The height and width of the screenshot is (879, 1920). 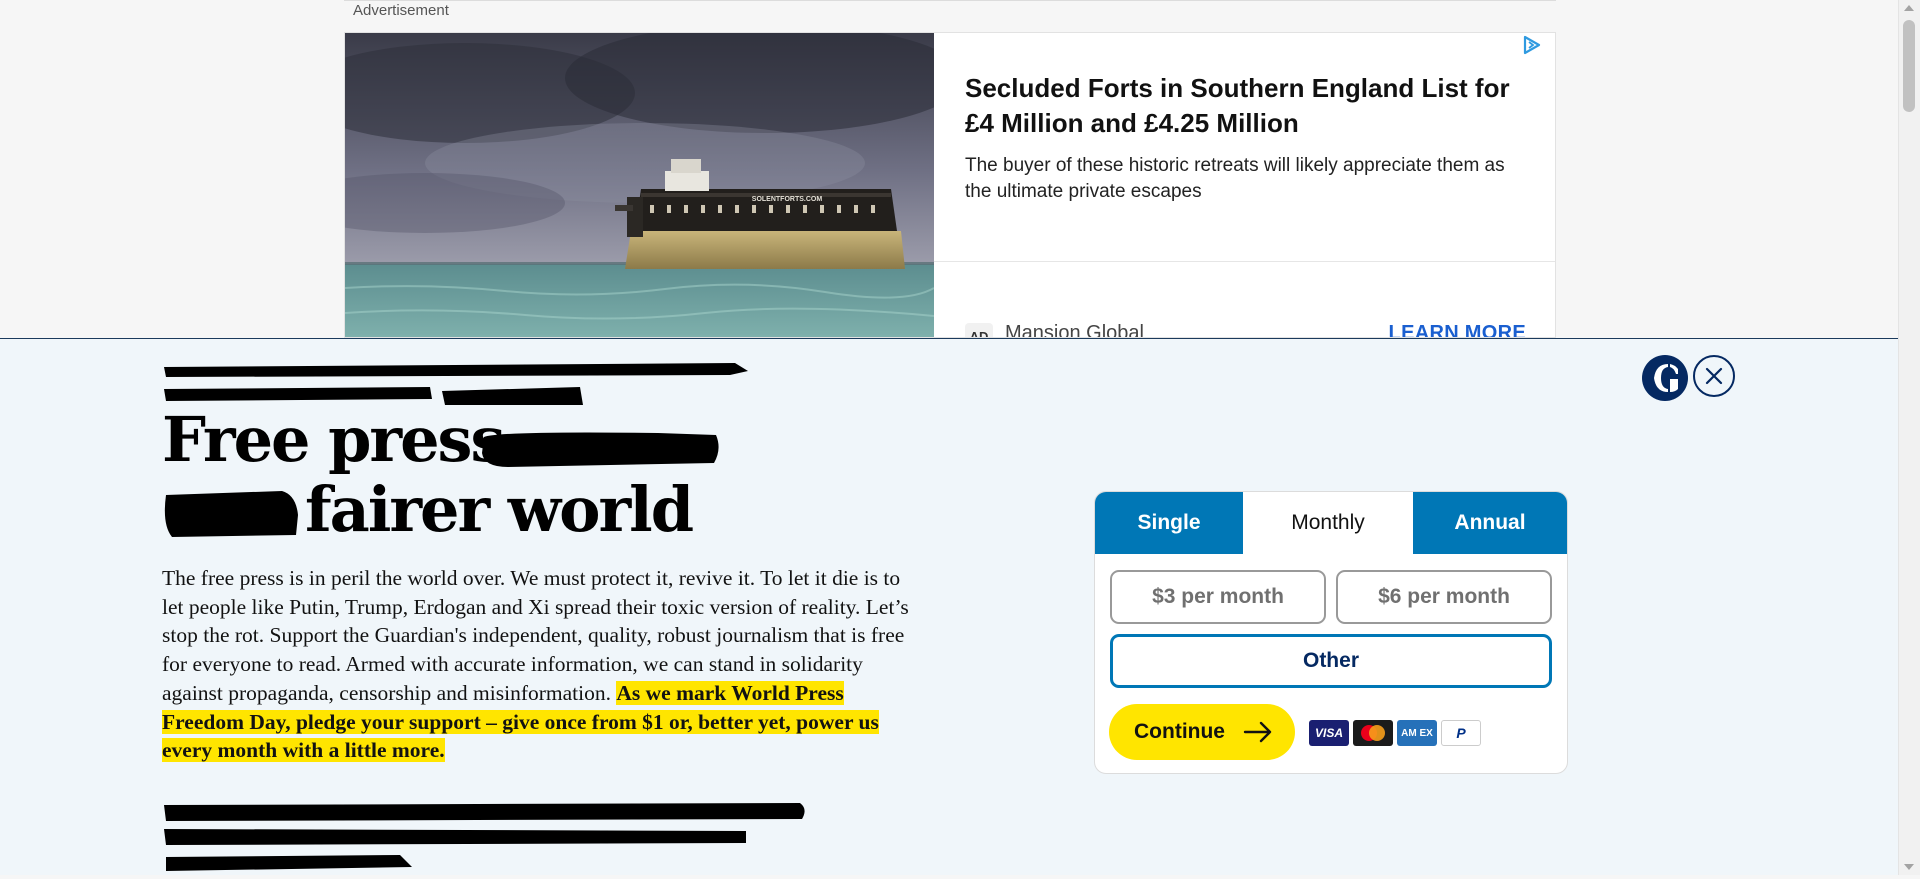 I want to click on ad-advertiser-name: Mansion Global, so click(x=1074, y=330).